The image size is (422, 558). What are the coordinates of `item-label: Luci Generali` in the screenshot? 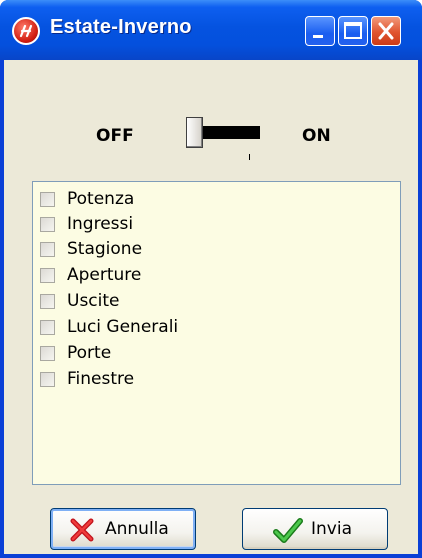 It's located at (123, 327).